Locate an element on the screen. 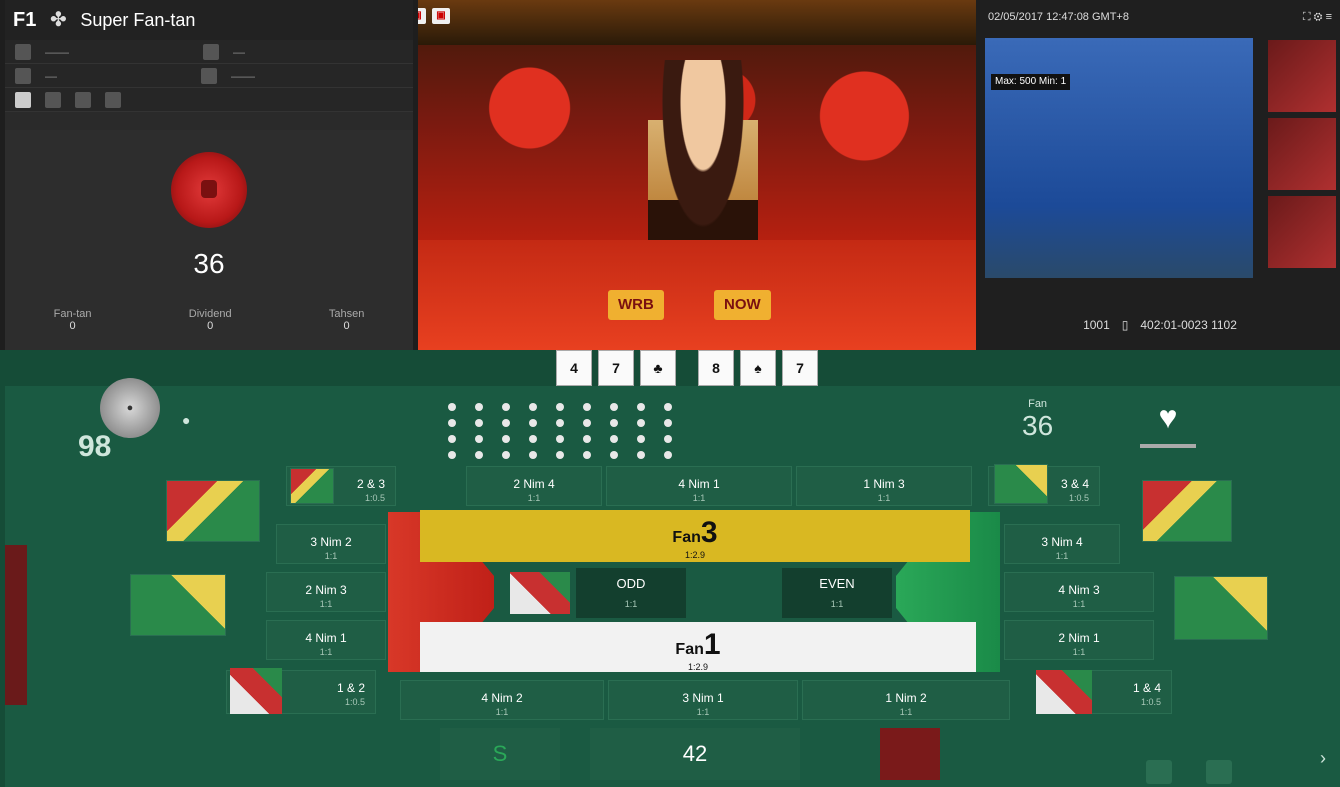 The image size is (1340, 787). stat-tahsen: Tahsen 0 is located at coordinates (346, 320).